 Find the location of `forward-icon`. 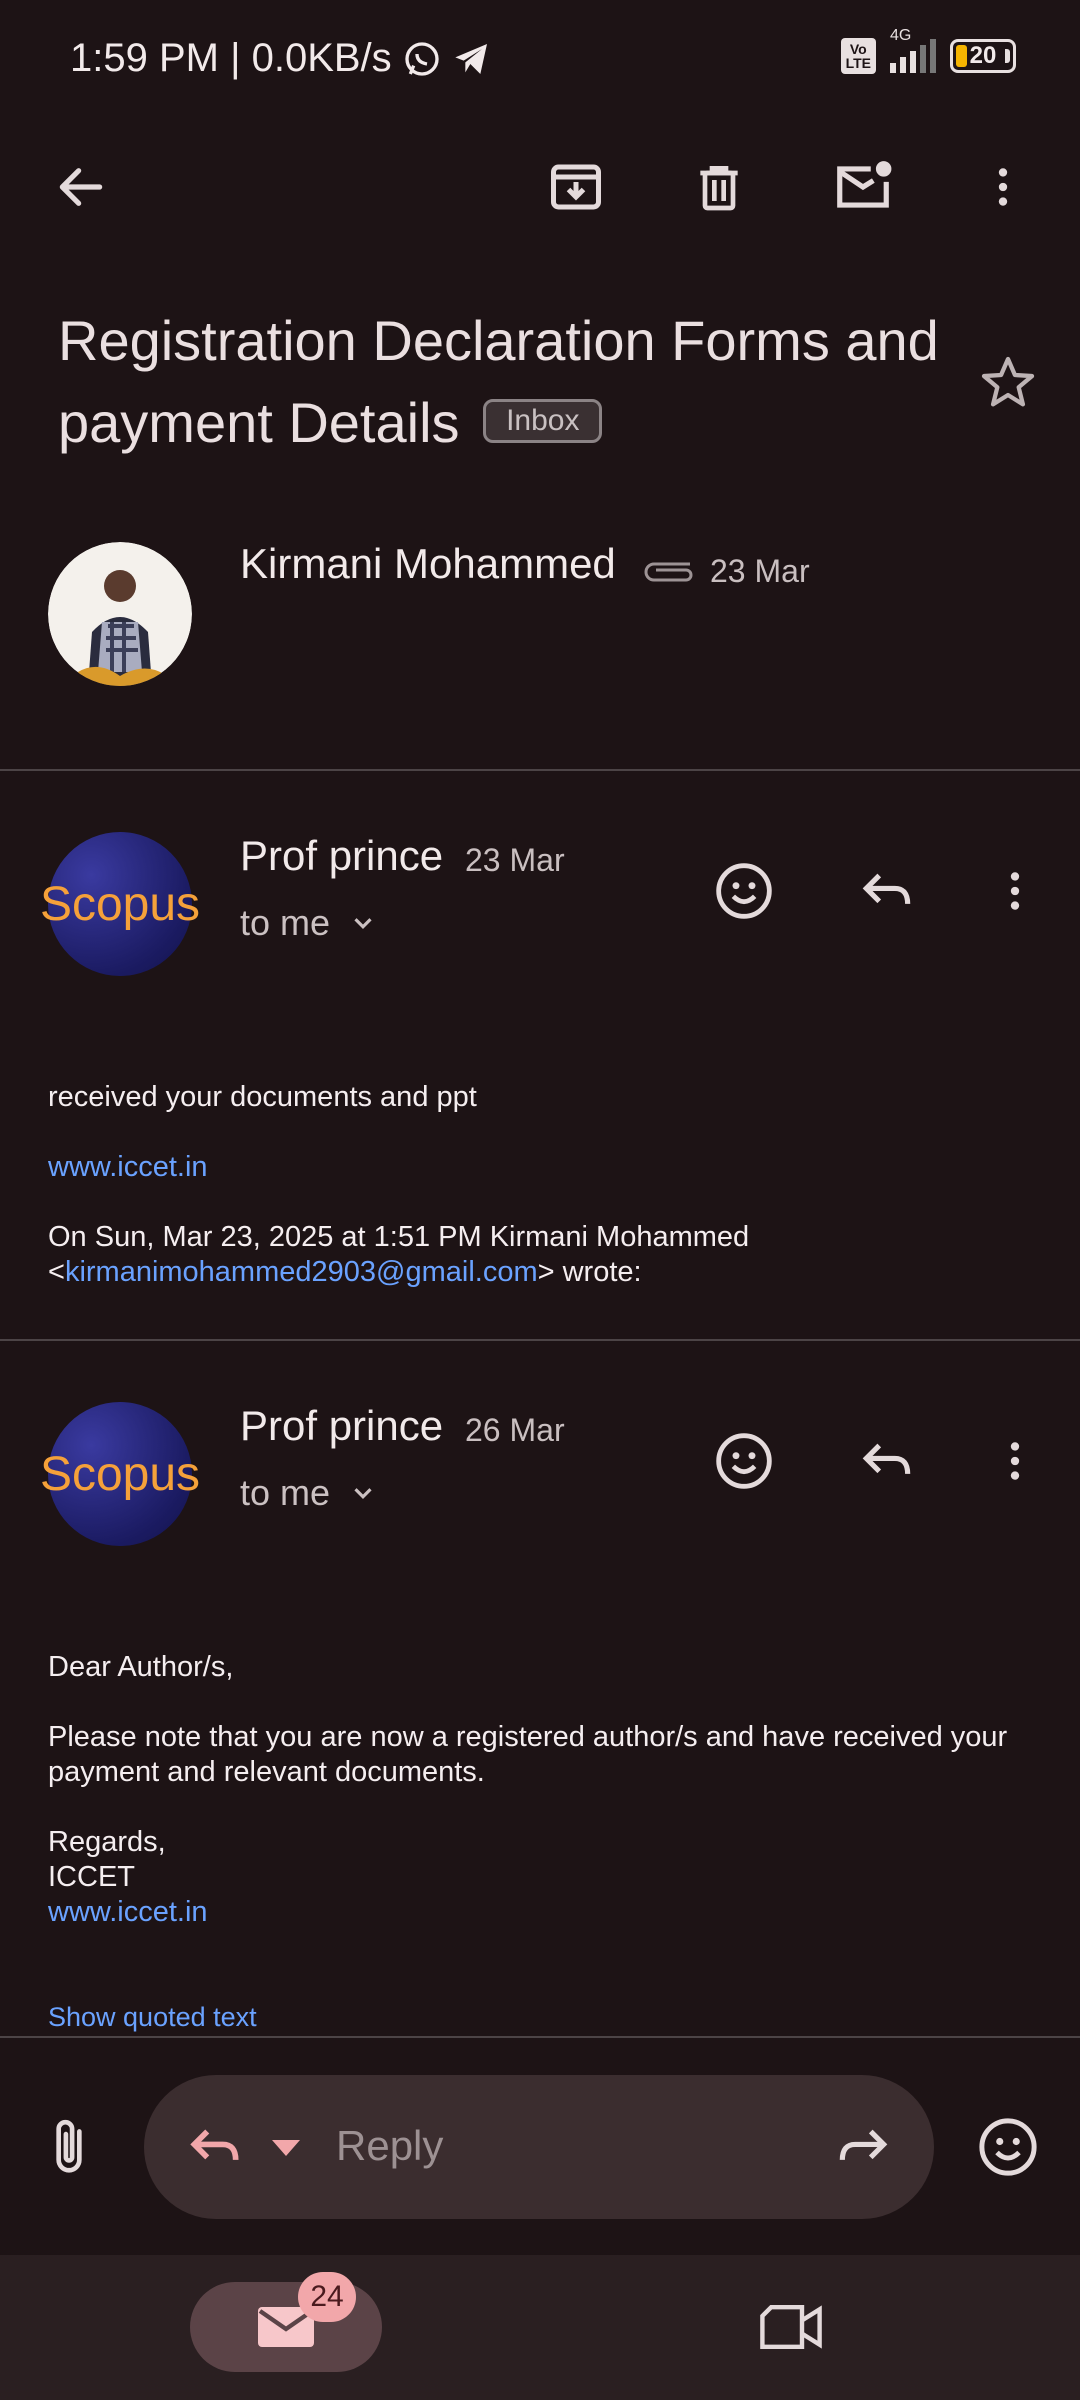

forward-icon is located at coordinates (863, 2145).